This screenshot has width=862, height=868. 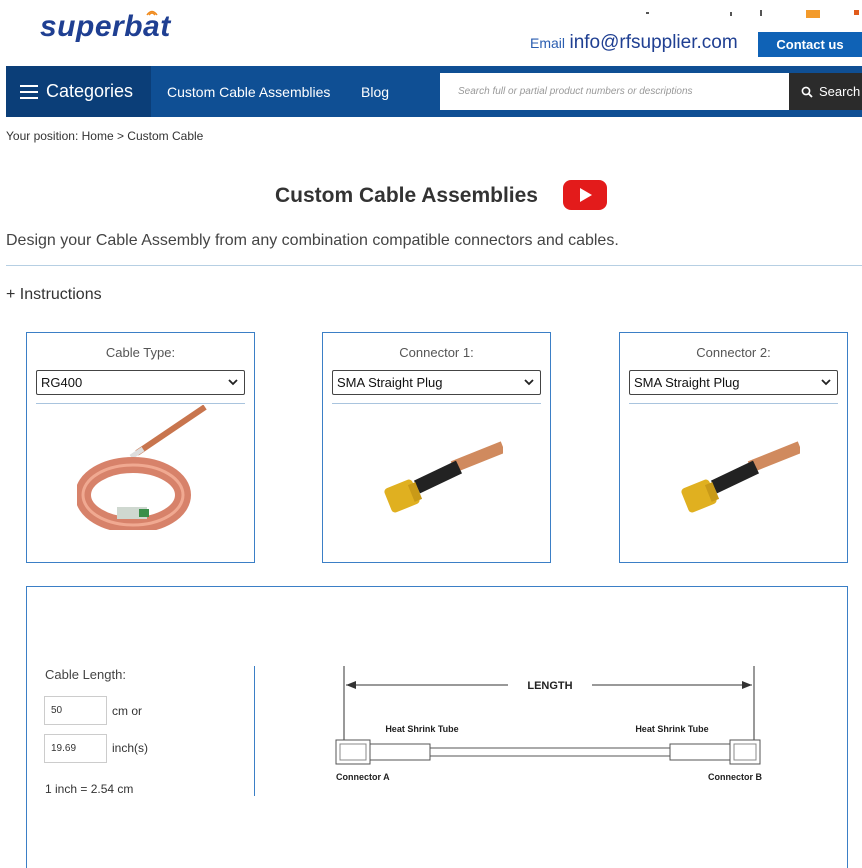 I want to click on play-icon, so click(x=586, y=195).